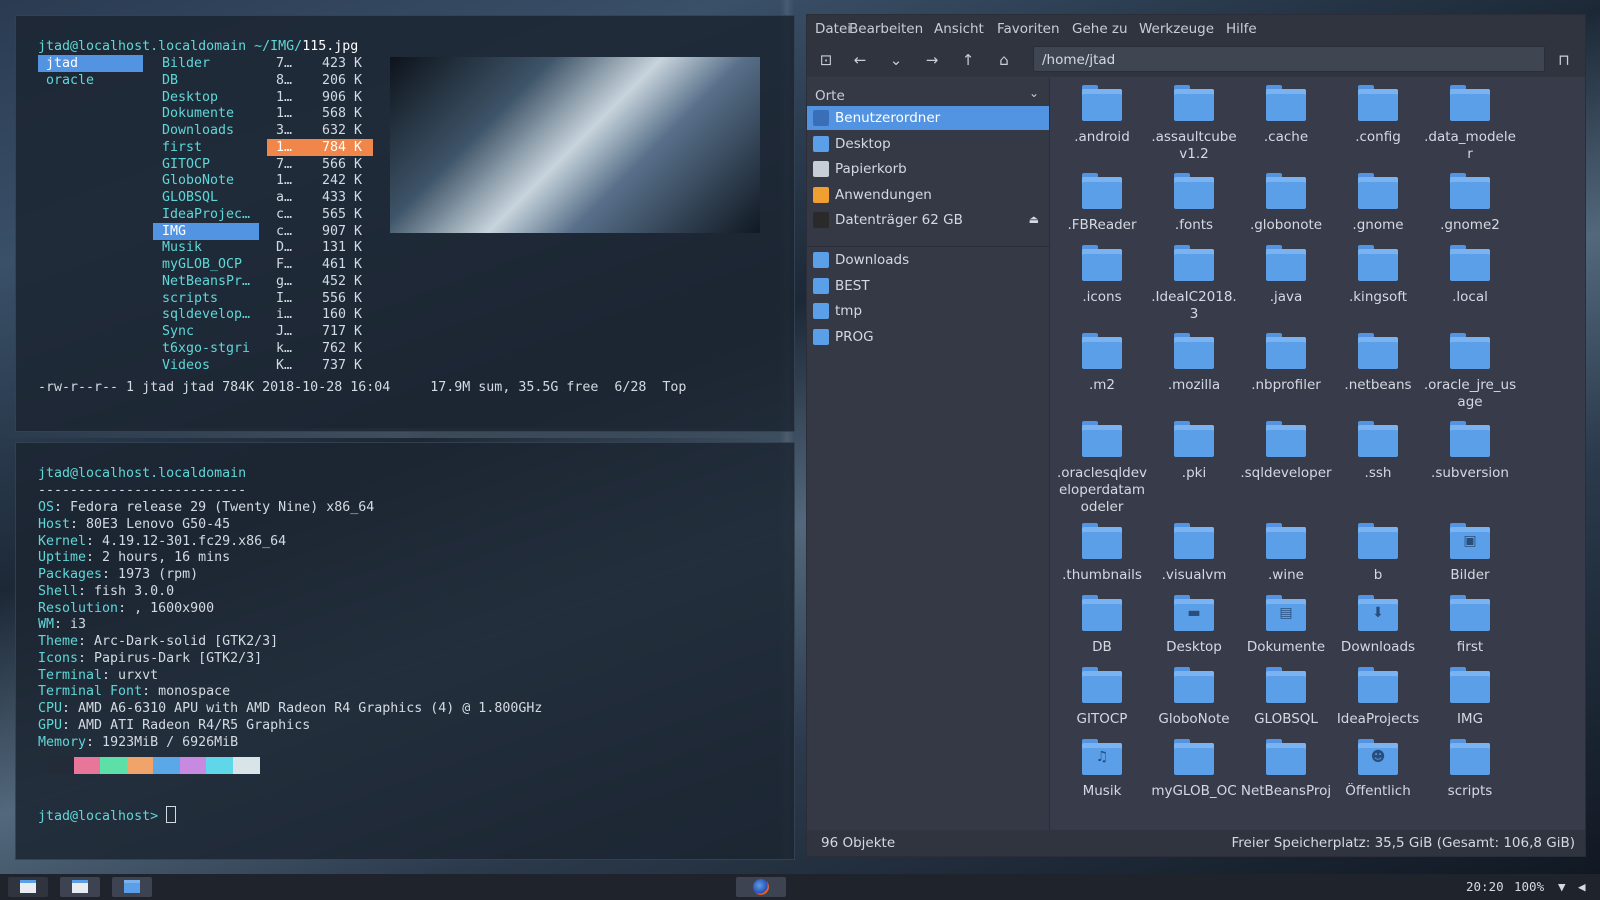 This screenshot has width=1600, height=900. What do you see at coordinates (320, 113) in the screenshot?
I see `ranger-preview-entry: 1… 568 K` at bounding box center [320, 113].